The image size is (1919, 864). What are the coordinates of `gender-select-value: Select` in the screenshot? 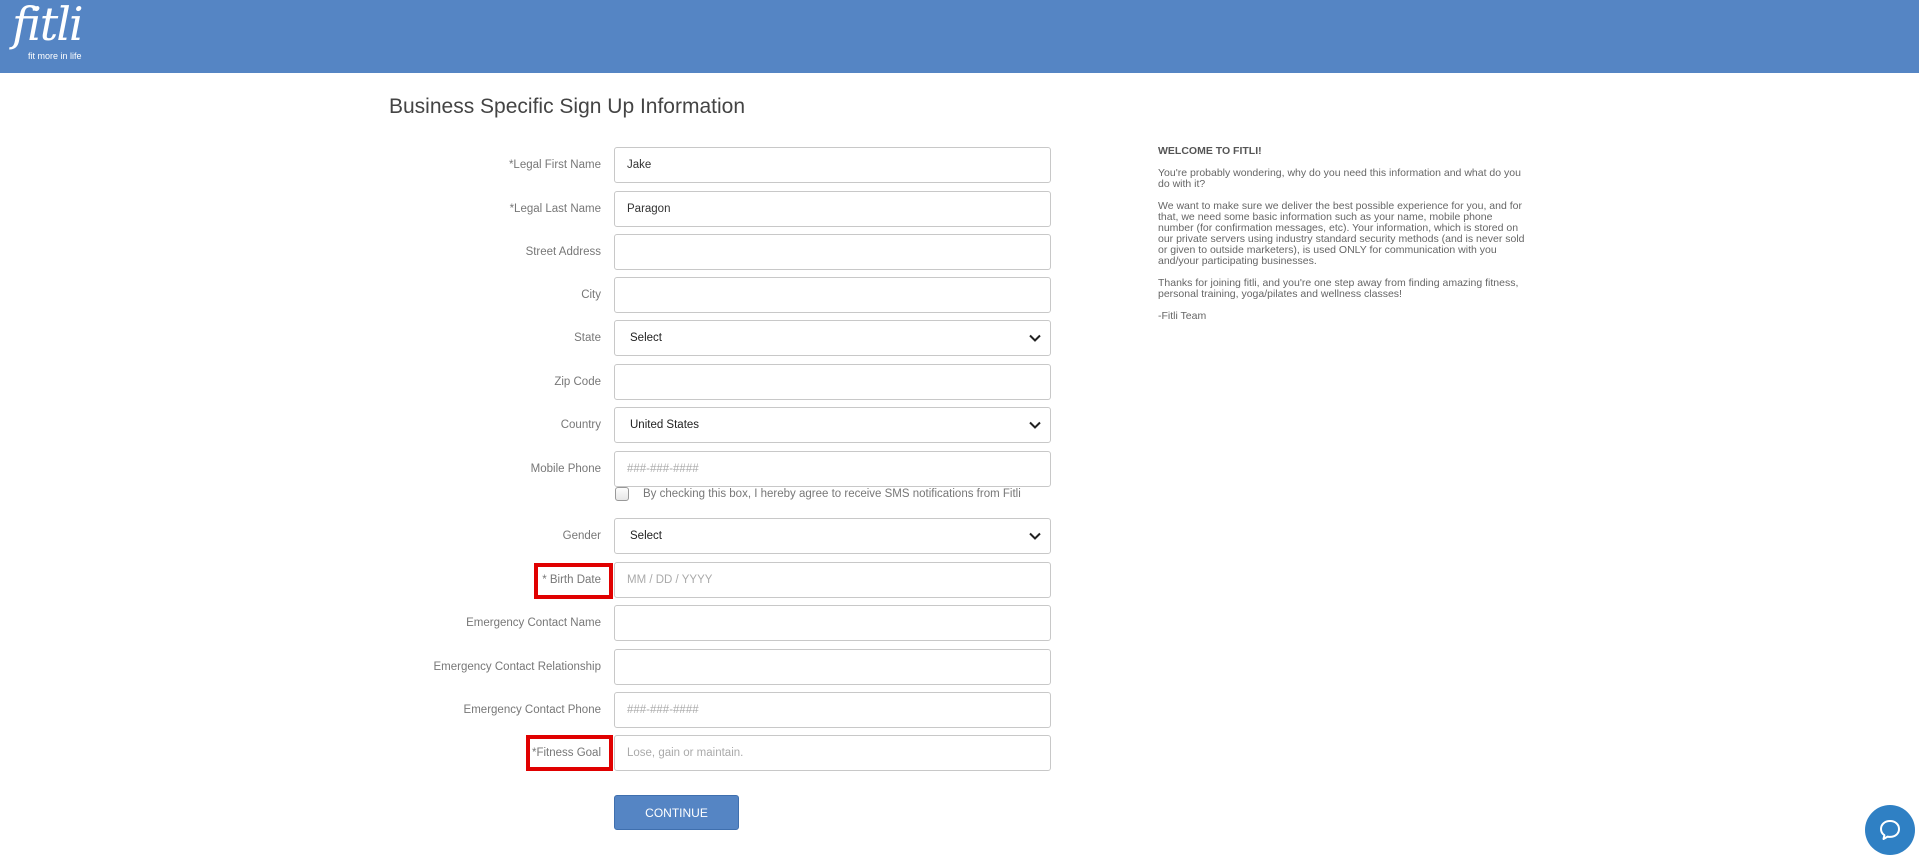 It's located at (646, 536).